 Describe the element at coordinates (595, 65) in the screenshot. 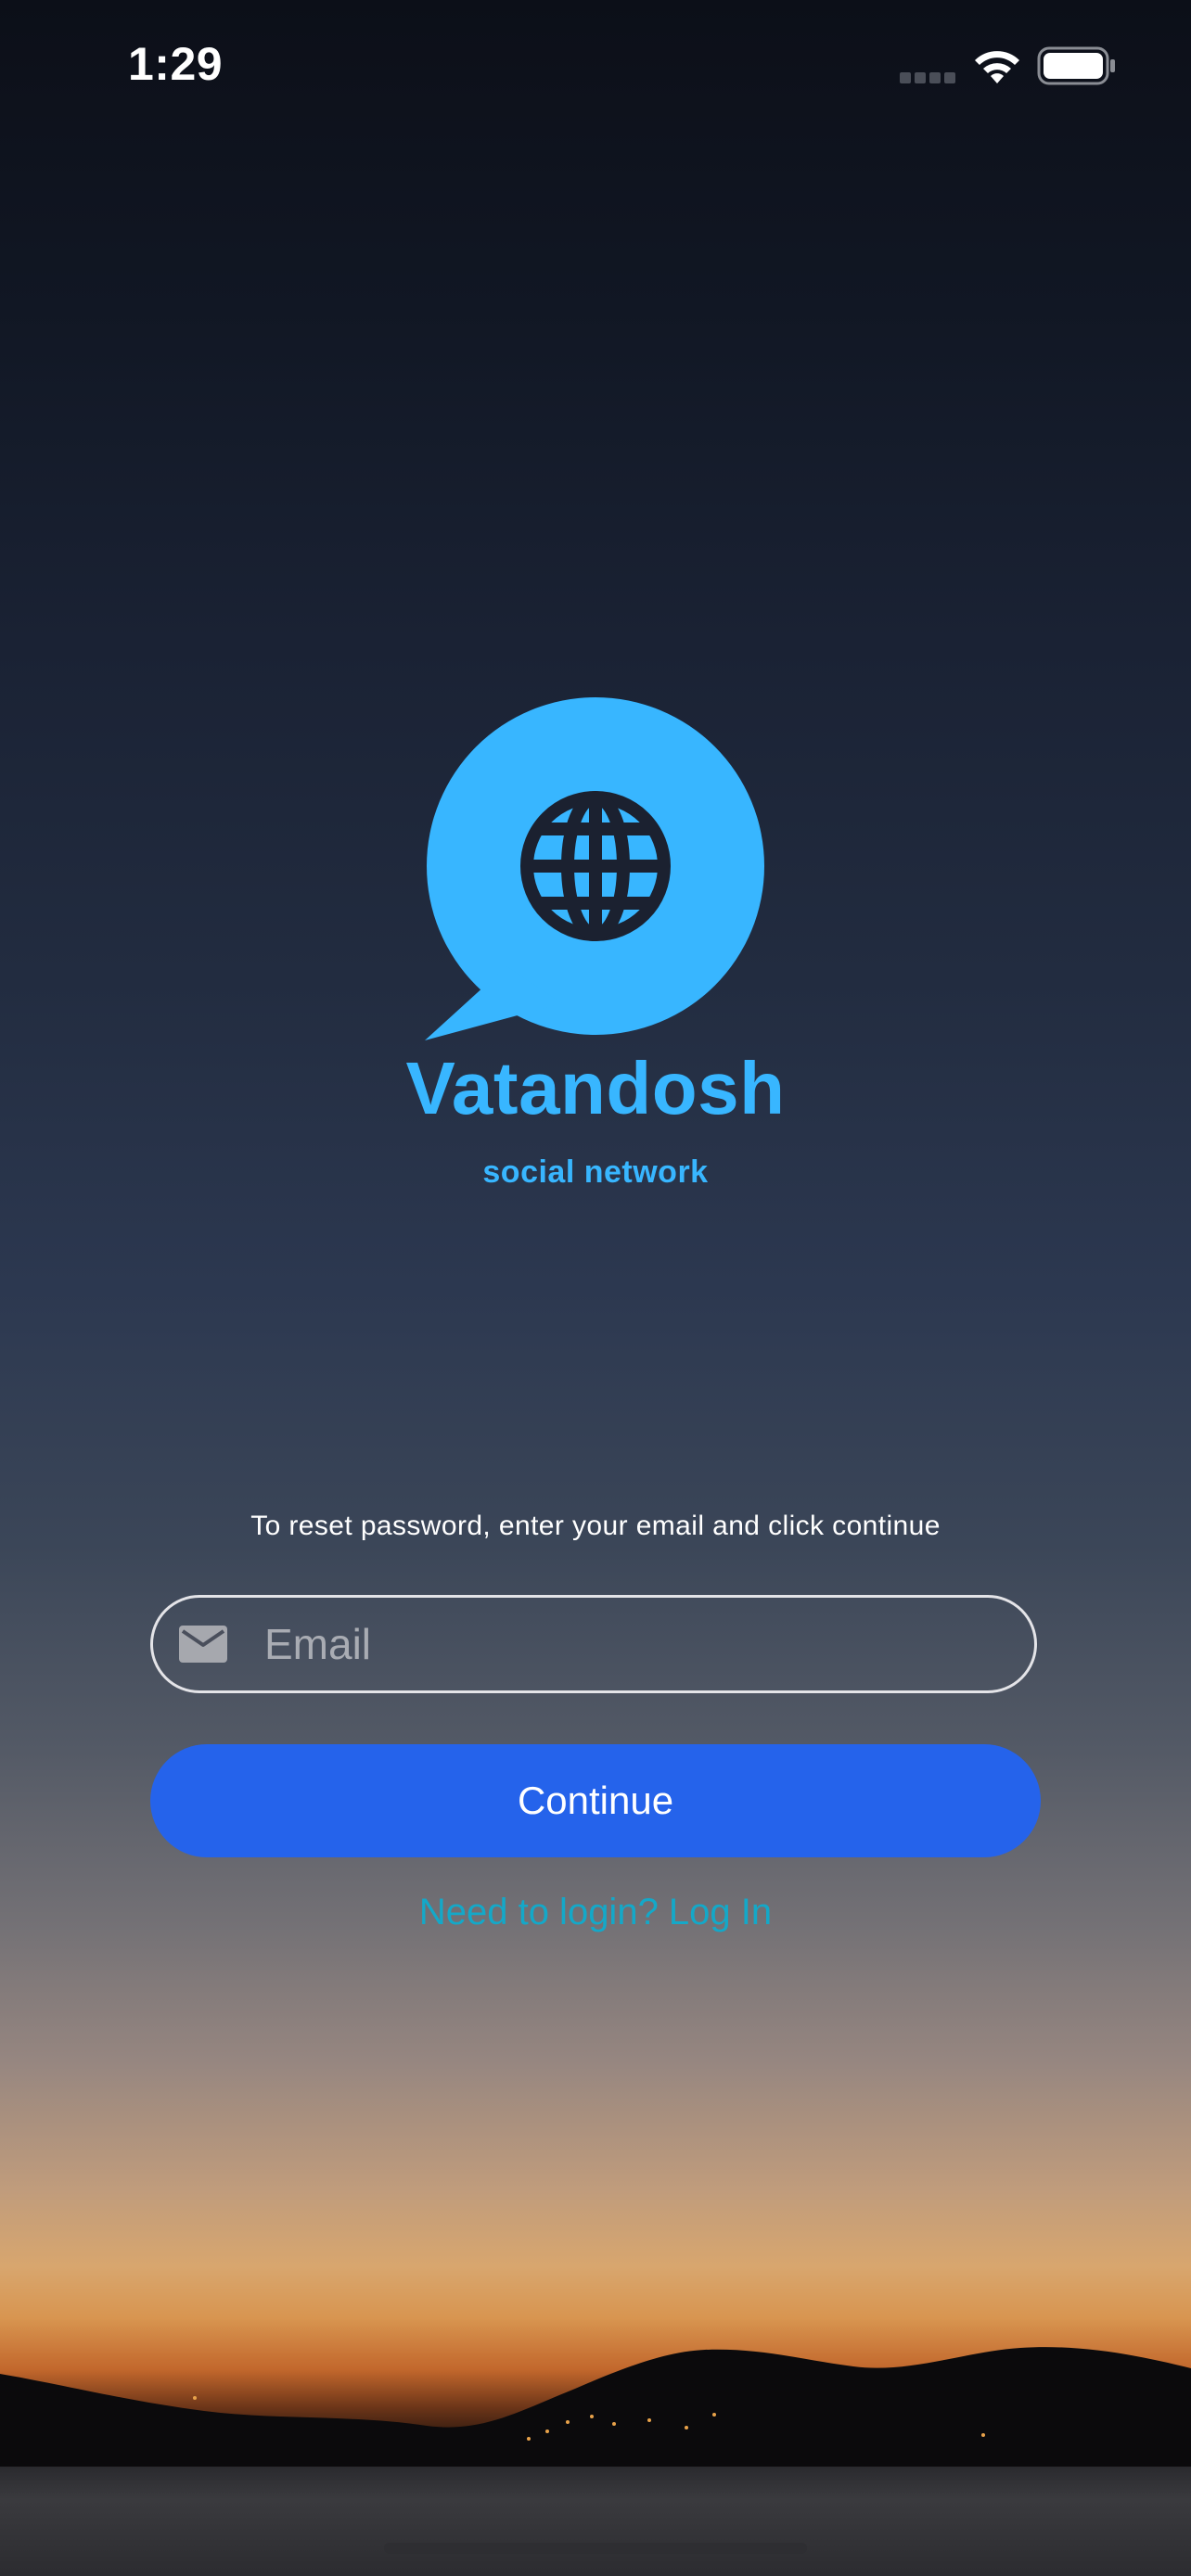

I see `status-bar: 1:29` at that location.